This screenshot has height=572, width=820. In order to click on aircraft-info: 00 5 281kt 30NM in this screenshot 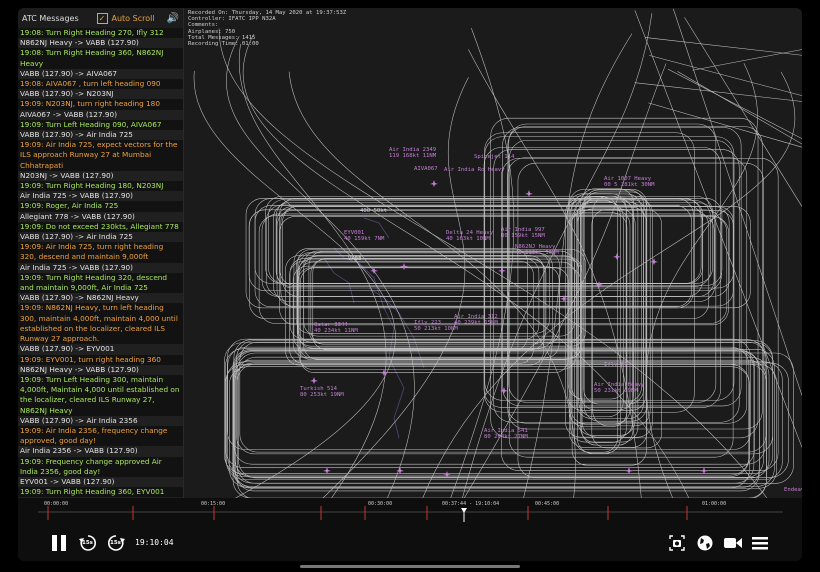, I will do `click(629, 185)`.